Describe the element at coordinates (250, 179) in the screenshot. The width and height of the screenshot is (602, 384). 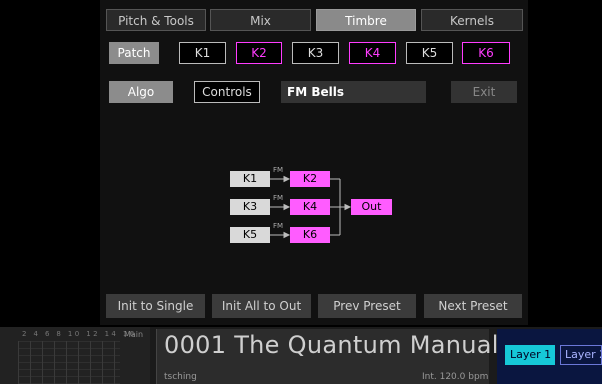
I see `modulator-k1-node: K1` at that location.